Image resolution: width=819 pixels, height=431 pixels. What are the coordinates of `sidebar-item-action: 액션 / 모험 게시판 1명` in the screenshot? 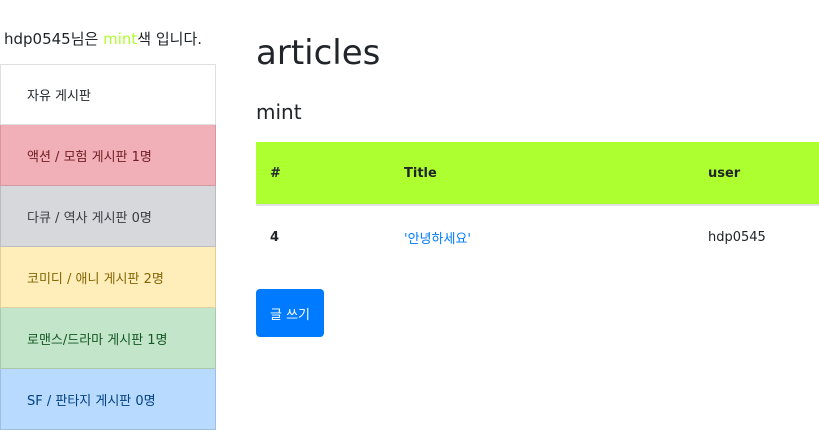 It's located at (108, 155).